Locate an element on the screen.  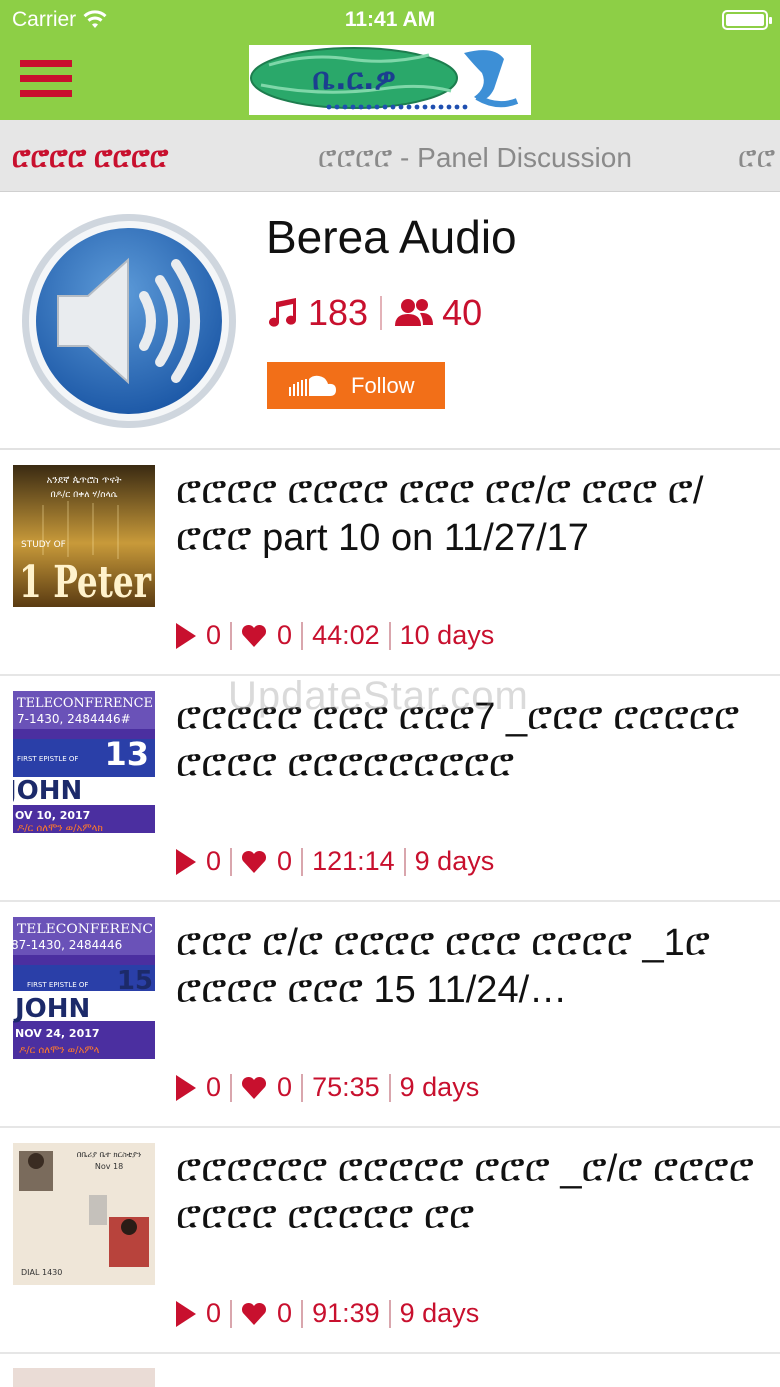
track-row is located at coordinates (390, 1370).